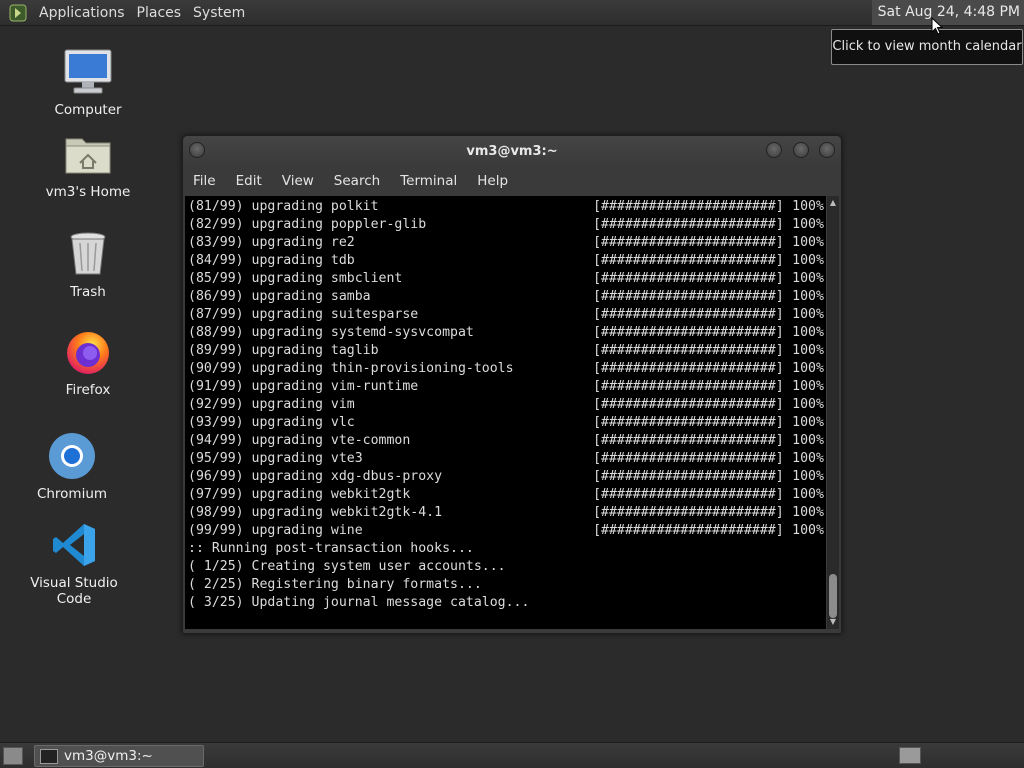 This screenshot has width=1024, height=768. What do you see at coordinates (279, 296) in the screenshot?
I see `line-text: (86/99) upgrading samba` at bounding box center [279, 296].